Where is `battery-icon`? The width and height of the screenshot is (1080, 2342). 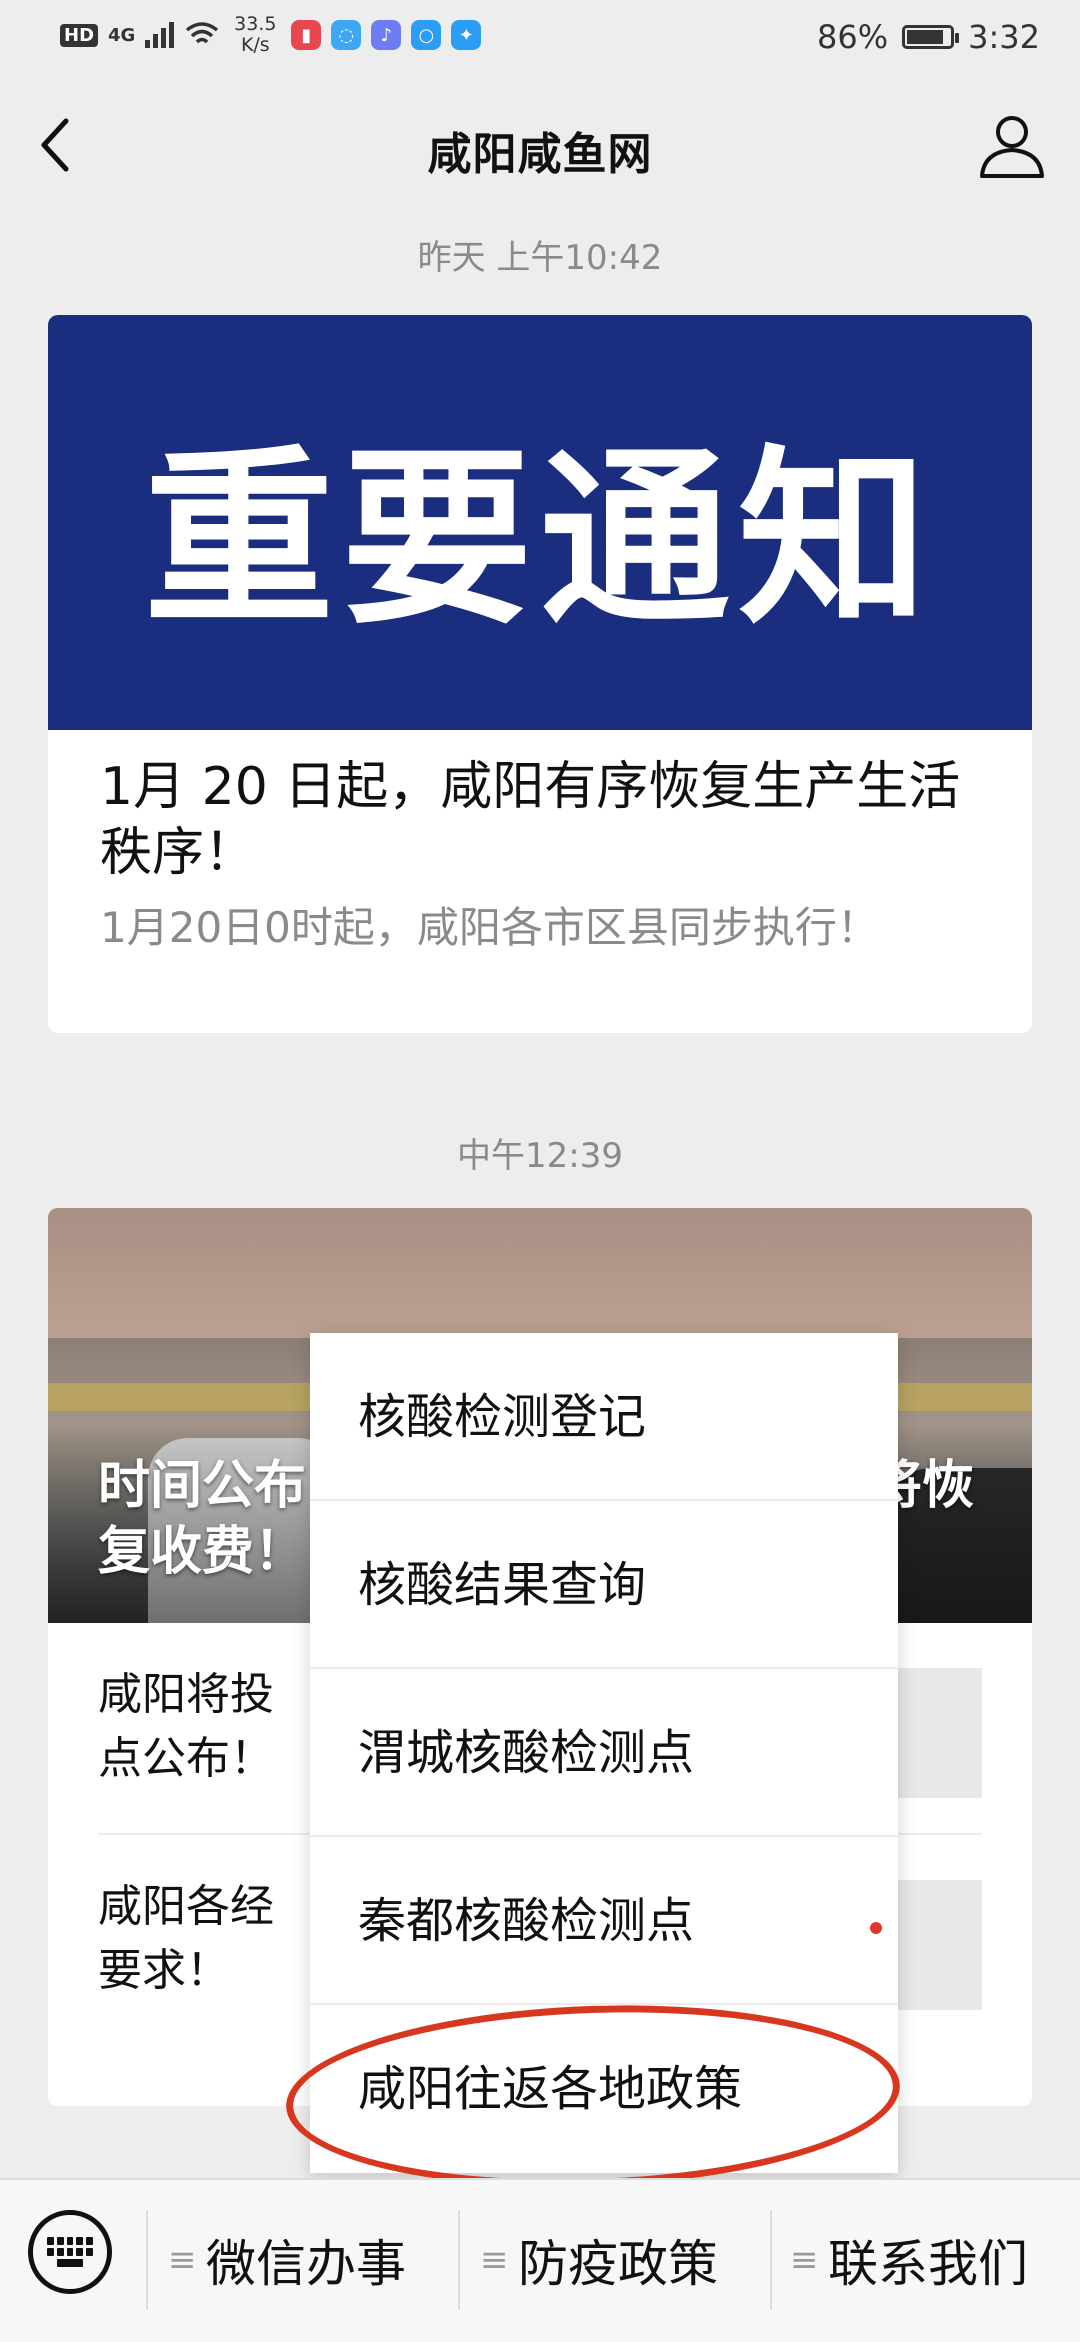
battery-icon is located at coordinates (931, 37).